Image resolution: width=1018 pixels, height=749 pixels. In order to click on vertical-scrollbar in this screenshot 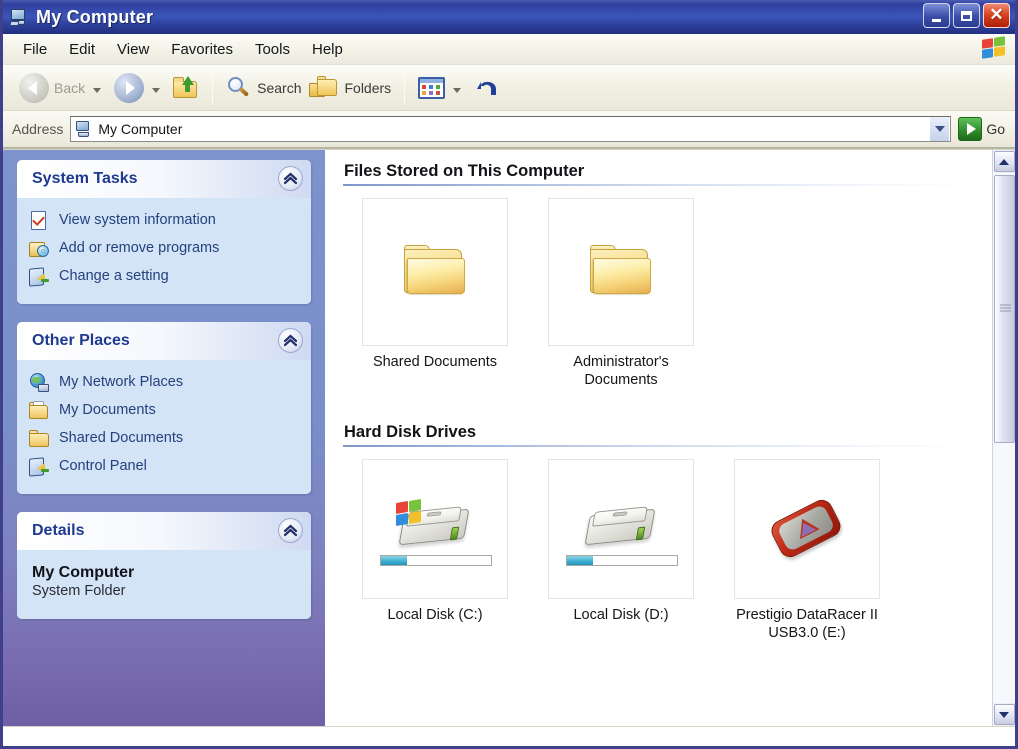, I will do `click(1003, 438)`.